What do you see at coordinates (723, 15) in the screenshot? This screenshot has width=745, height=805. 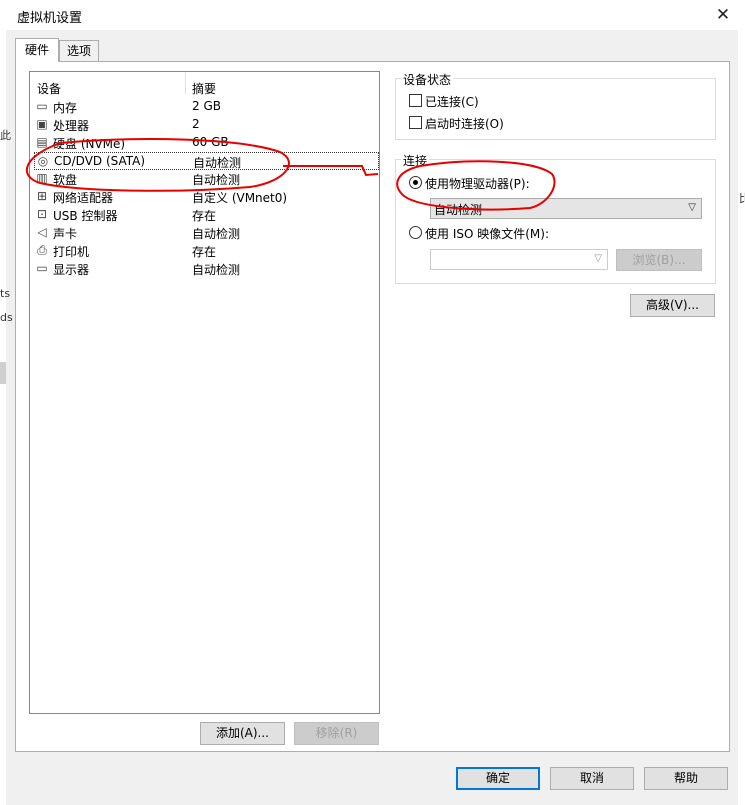 I see `close-icon: ✕` at bounding box center [723, 15].